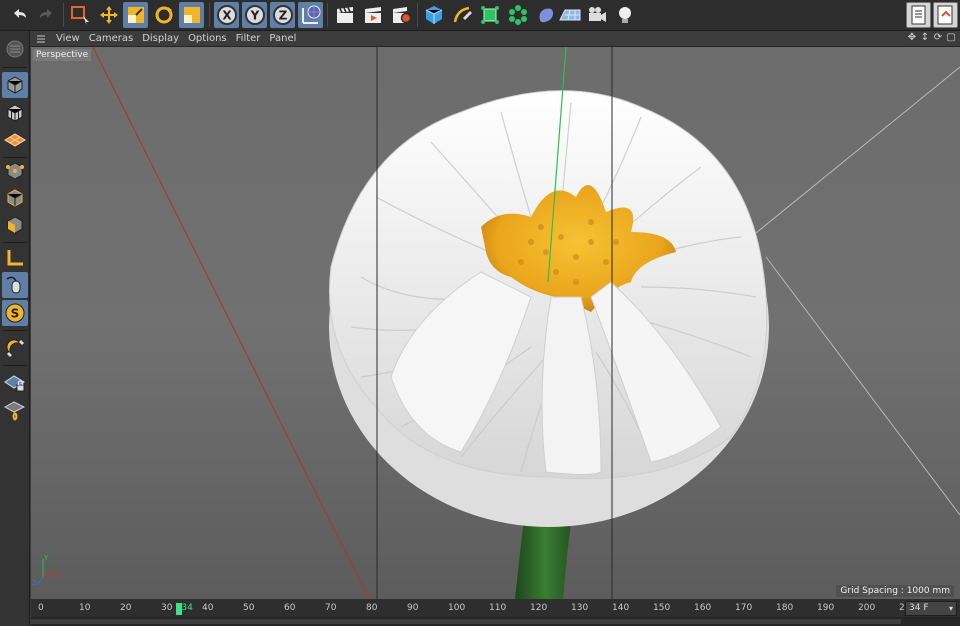  I want to click on dolly-view-icon: ↕, so click(925, 38).